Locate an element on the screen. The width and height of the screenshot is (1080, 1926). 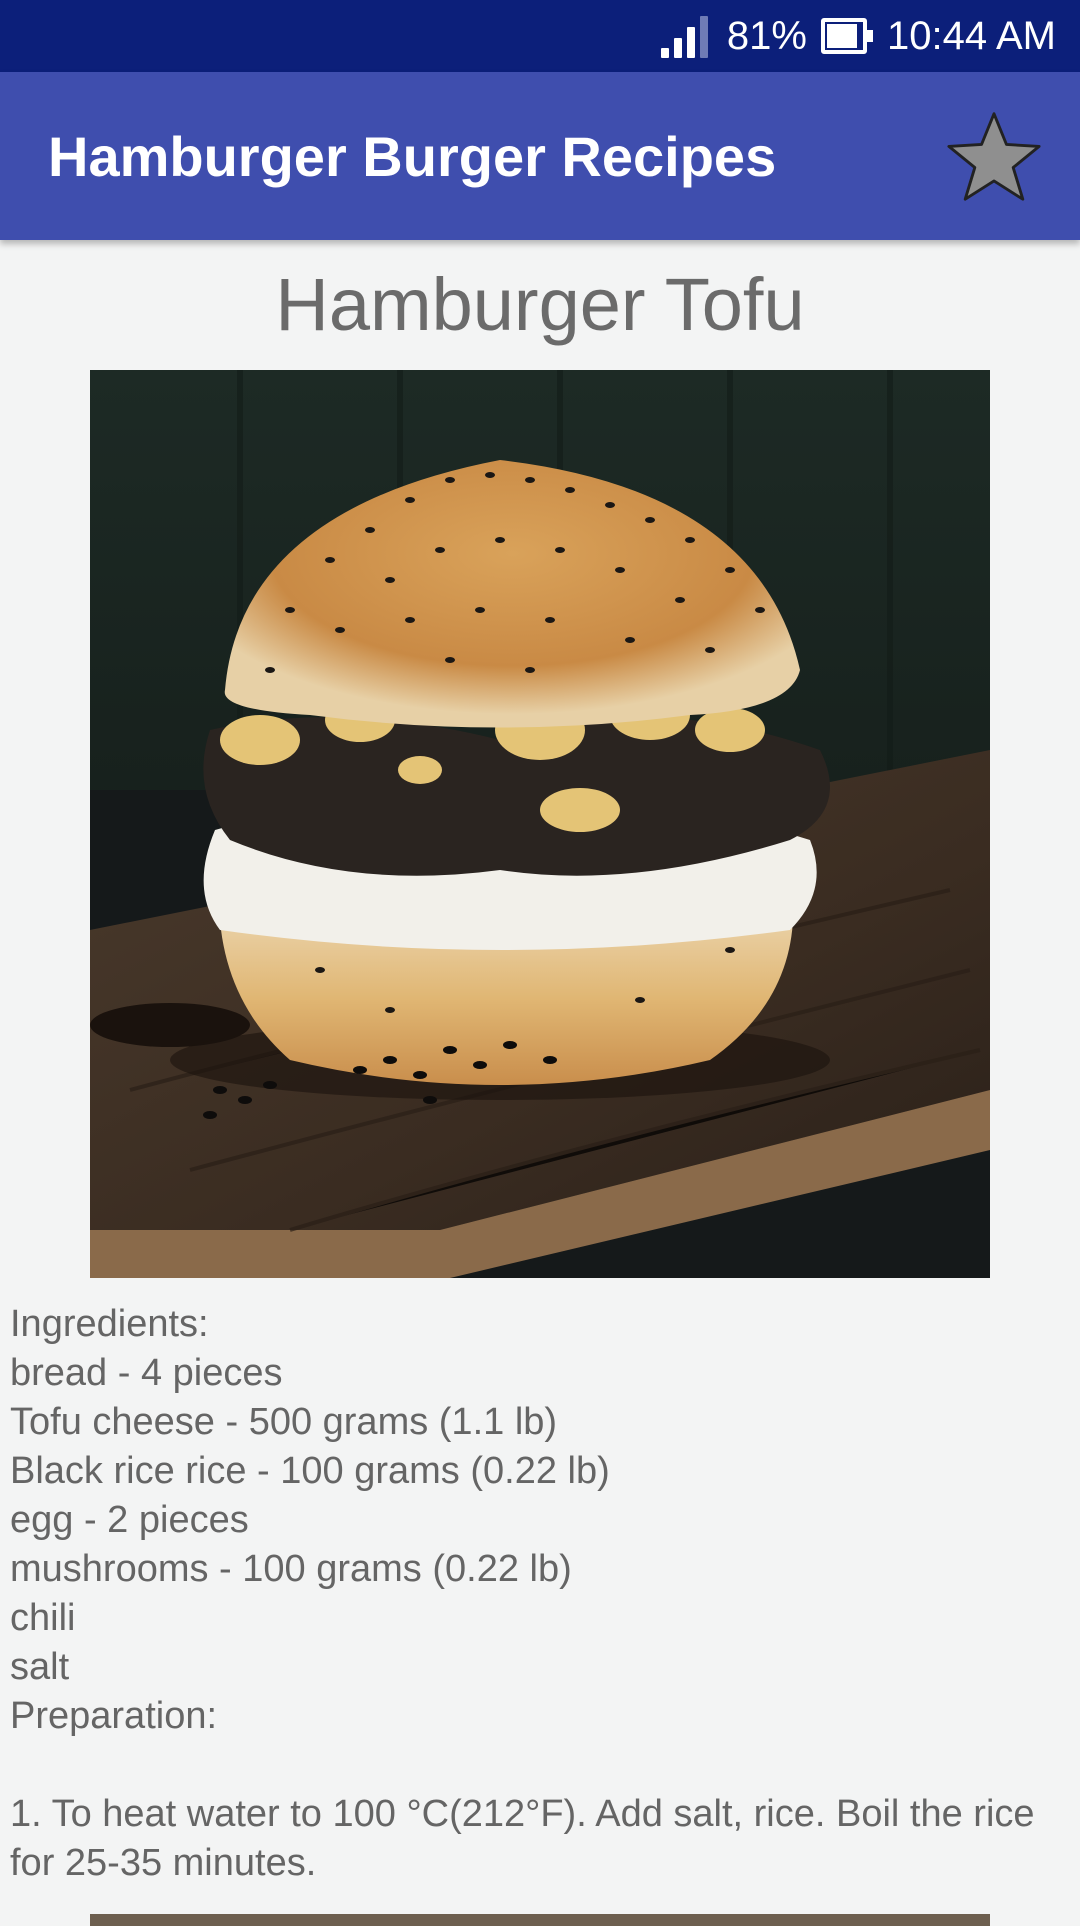
status-indicators: 81% 10:44 AM is located at coordinates (858, 36).